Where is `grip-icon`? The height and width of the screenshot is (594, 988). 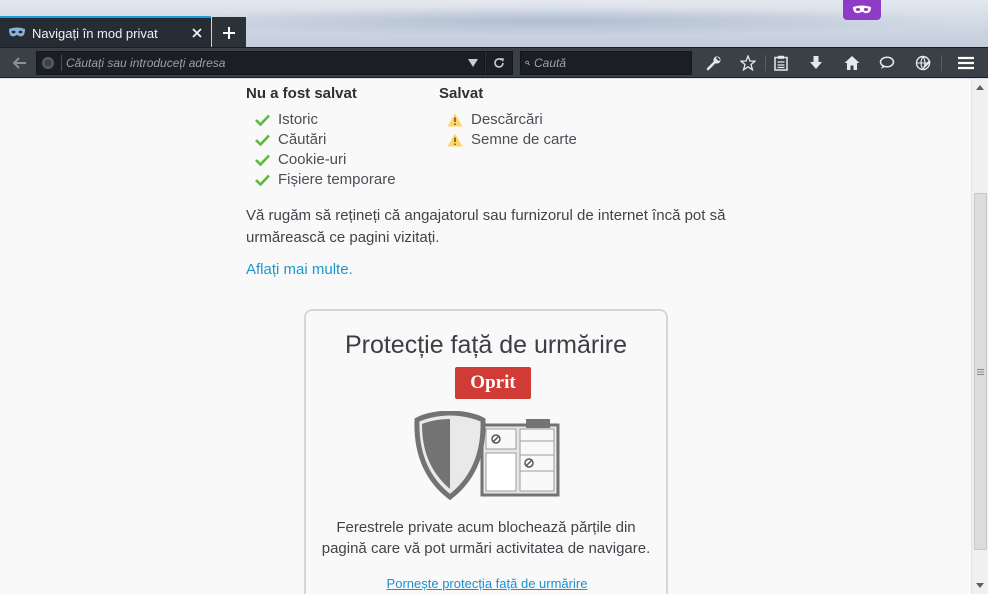 grip-icon is located at coordinates (980, 371).